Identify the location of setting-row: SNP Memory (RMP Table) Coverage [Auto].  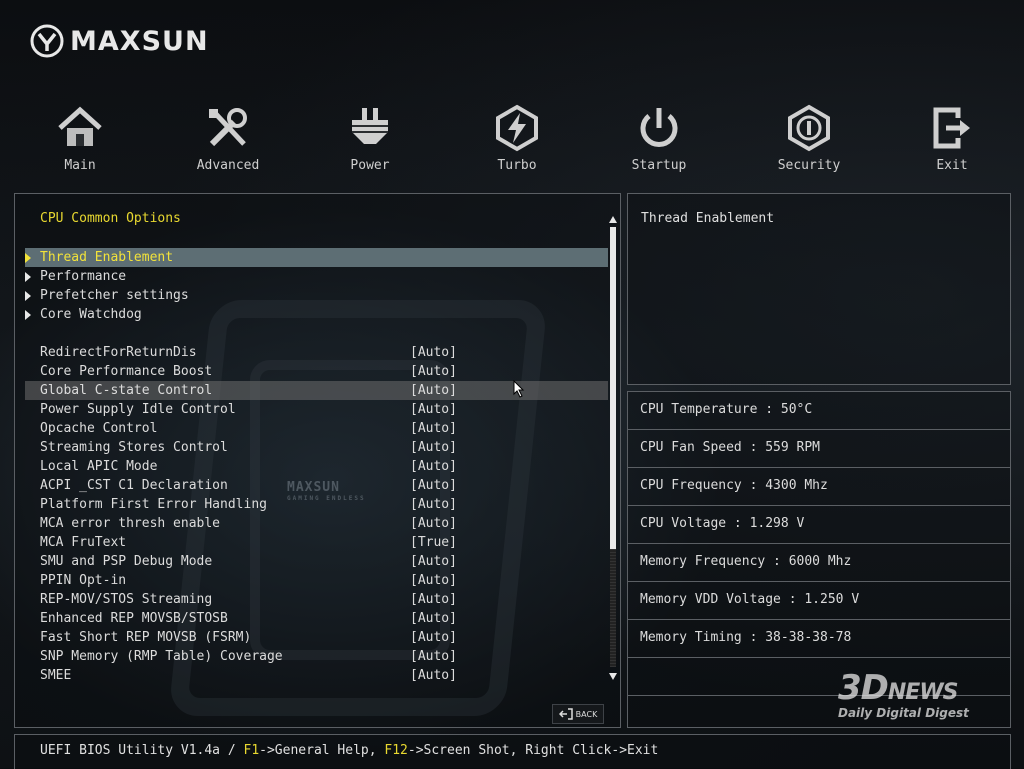
(316, 656).